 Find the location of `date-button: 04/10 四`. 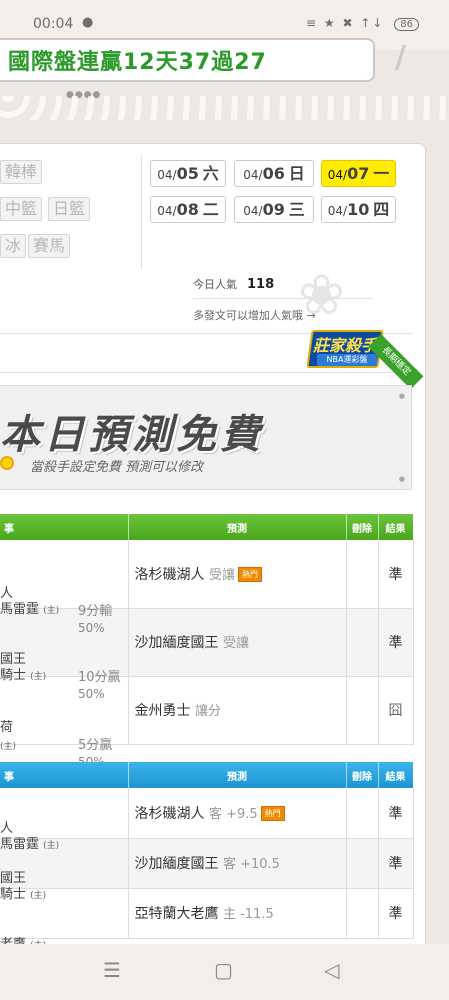

date-button: 04/10 四 is located at coordinates (358, 209).